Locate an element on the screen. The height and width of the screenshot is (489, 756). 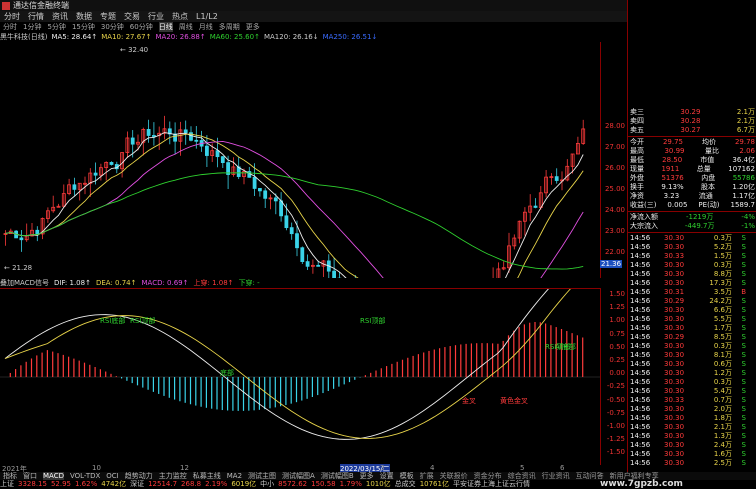
ask-vol: 6.7万 is located at coordinates (745, 130).